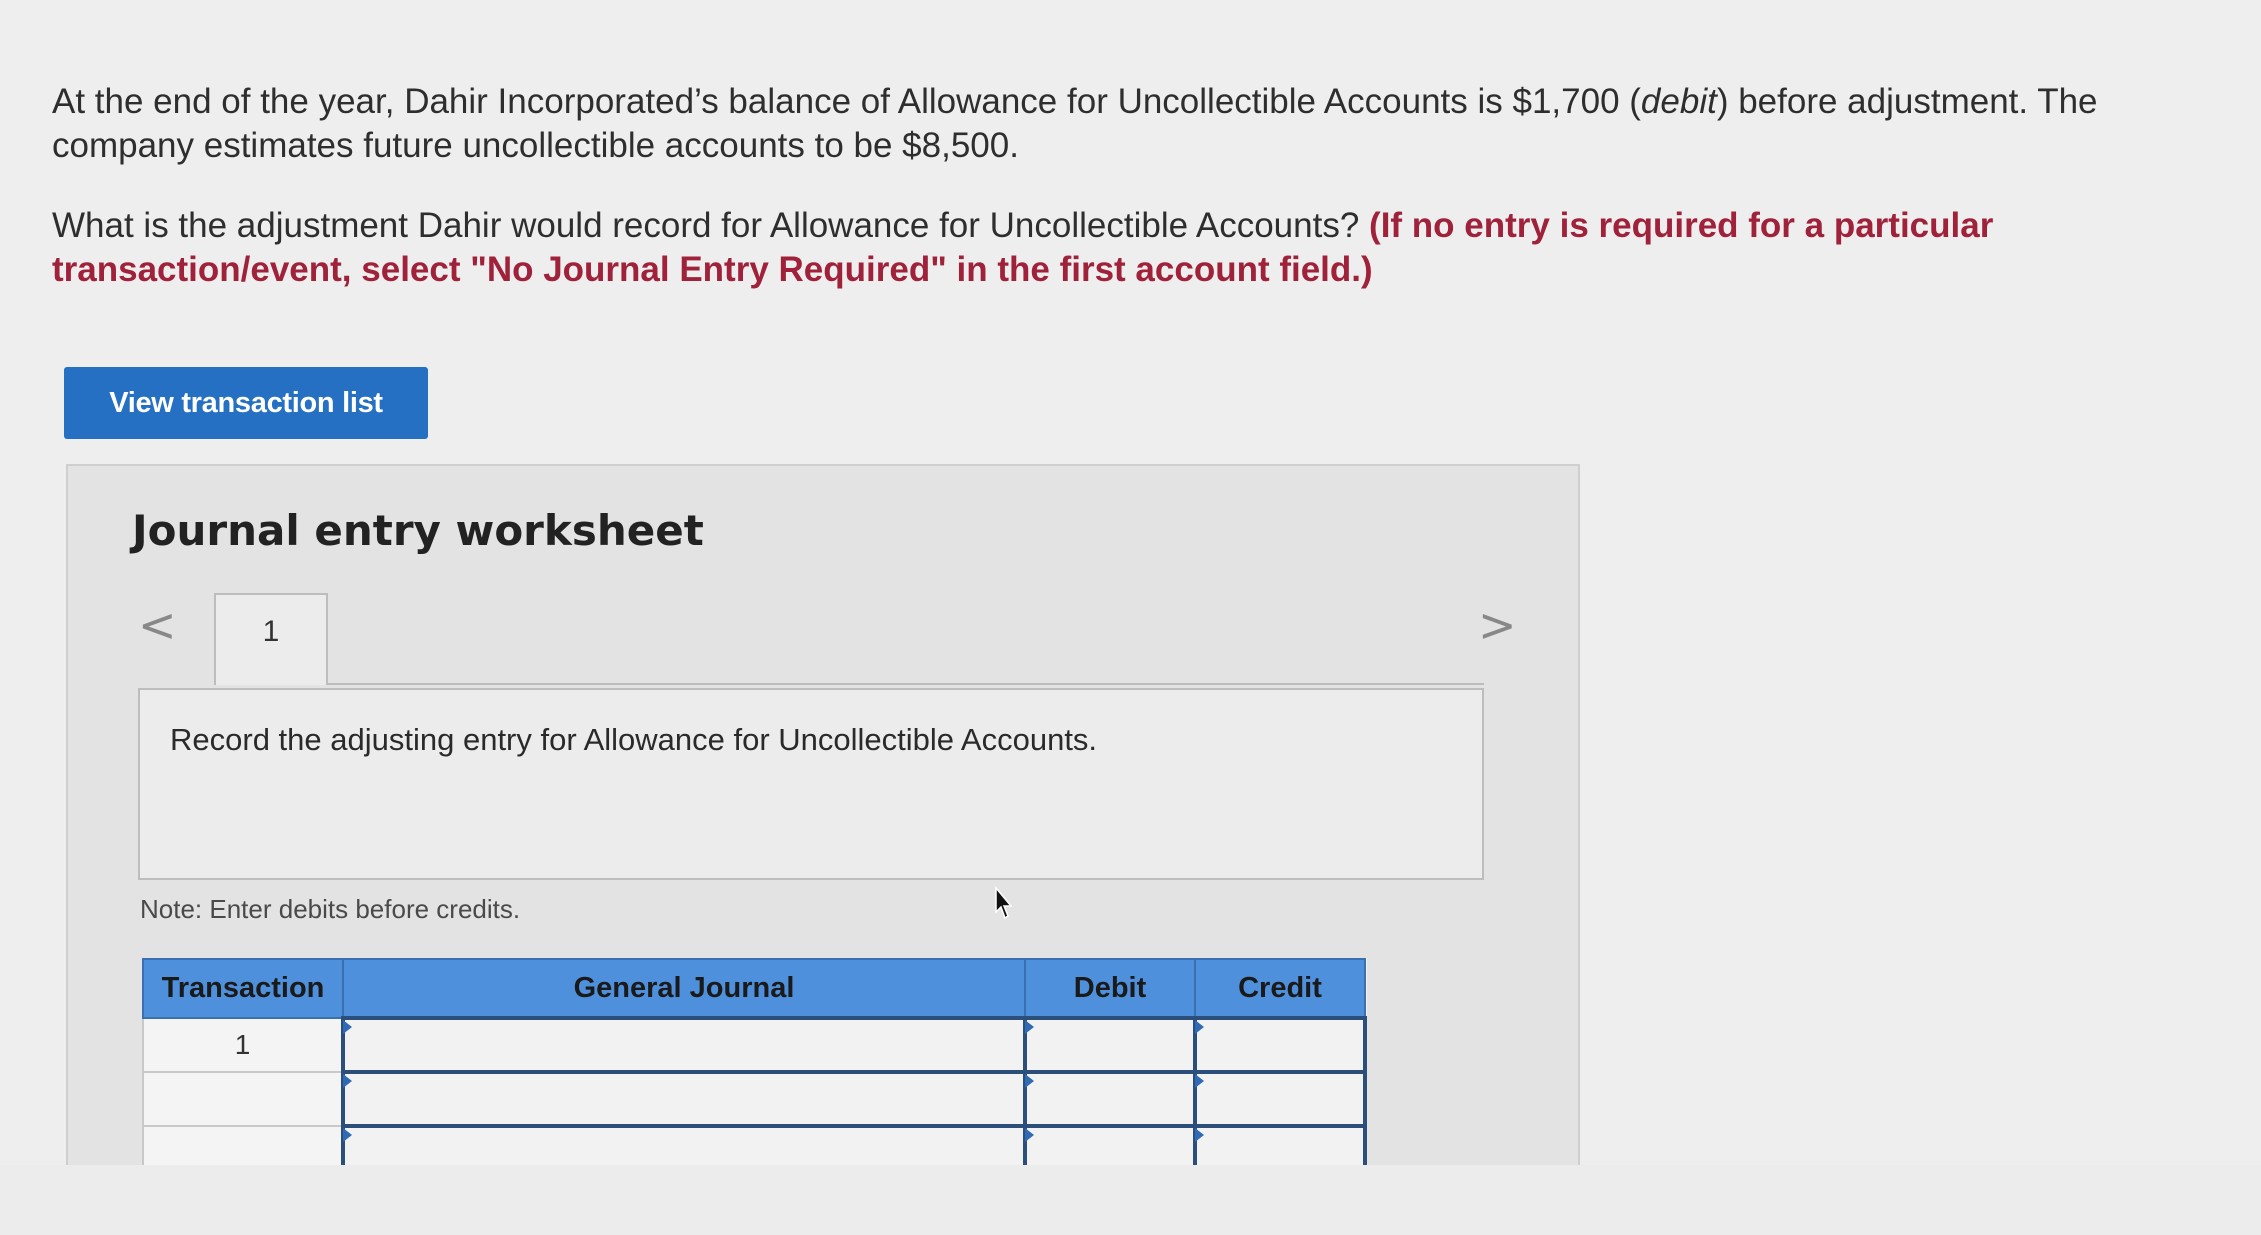 The width and height of the screenshot is (2261, 1235). Describe the element at coordinates (1110, 988) in the screenshot. I see `header-debit: Debit` at that location.